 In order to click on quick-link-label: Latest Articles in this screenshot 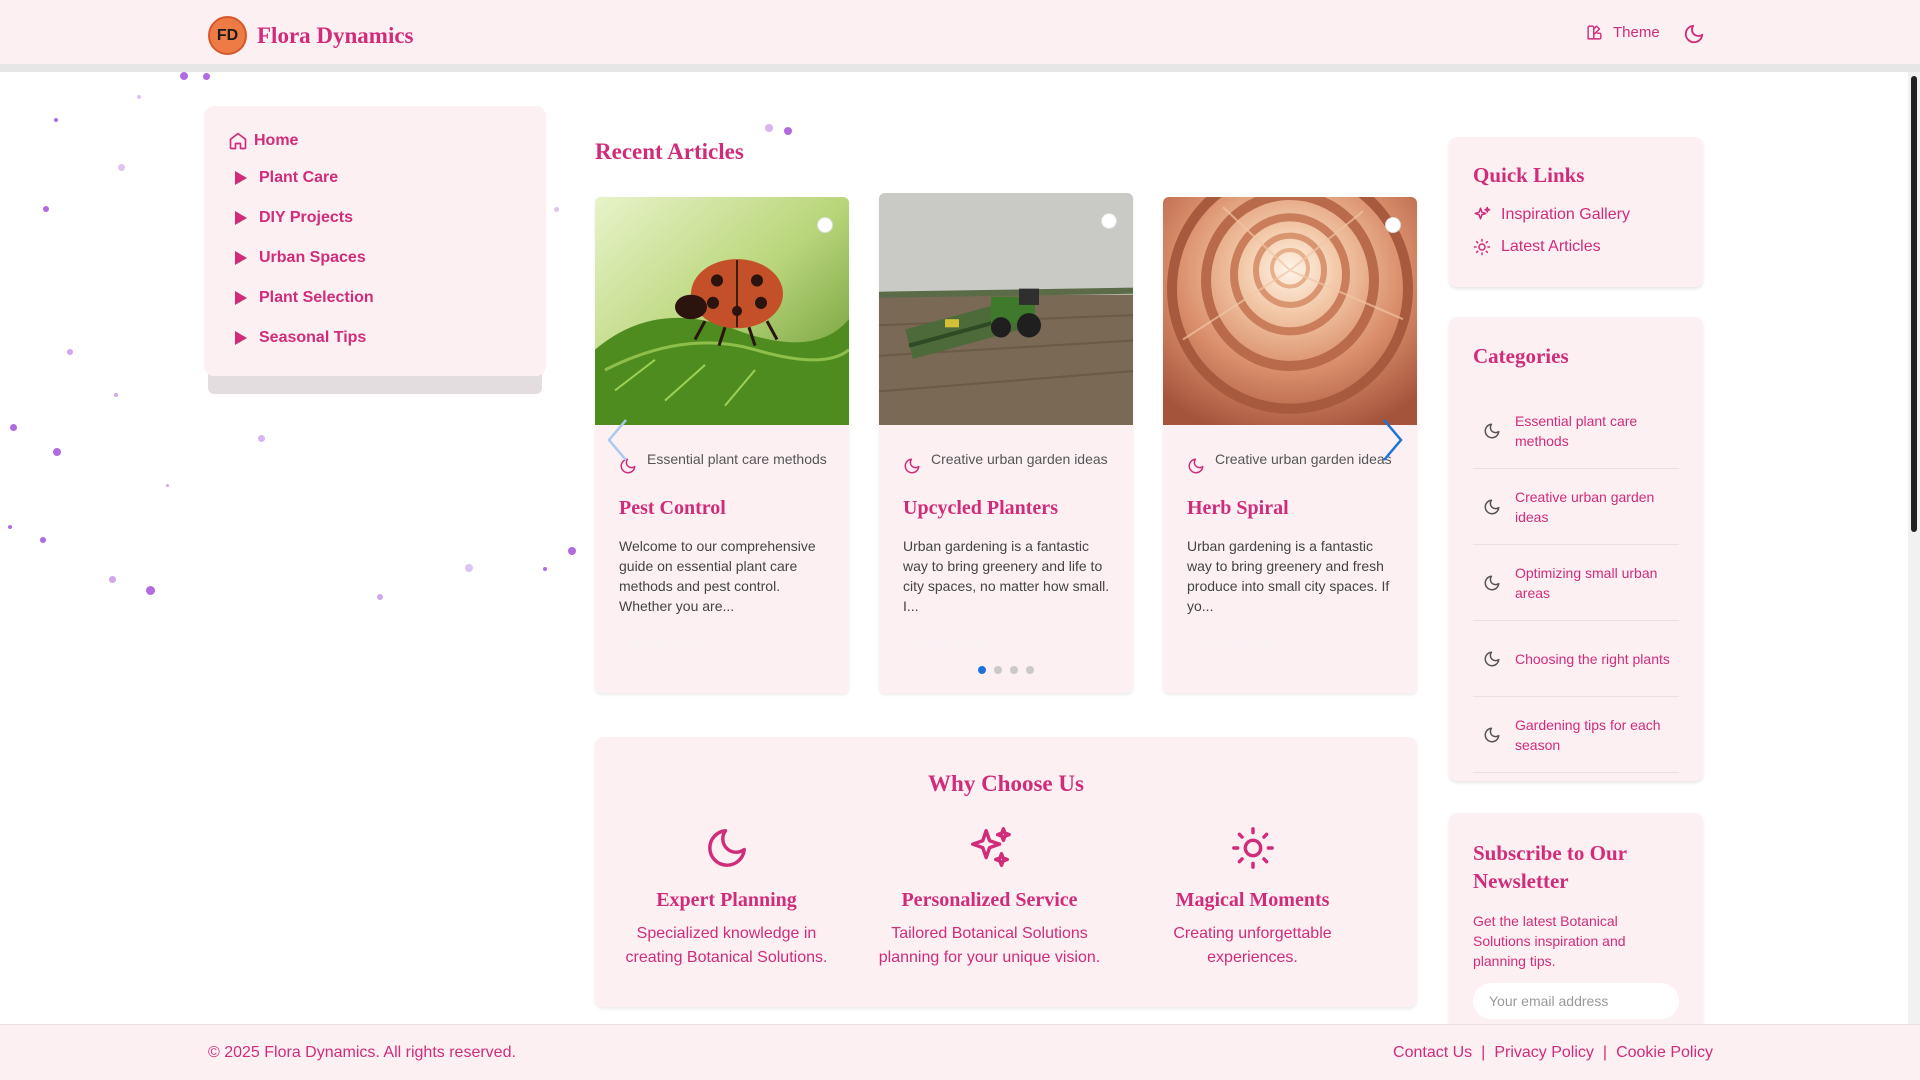, I will do `click(1551, 246)`.